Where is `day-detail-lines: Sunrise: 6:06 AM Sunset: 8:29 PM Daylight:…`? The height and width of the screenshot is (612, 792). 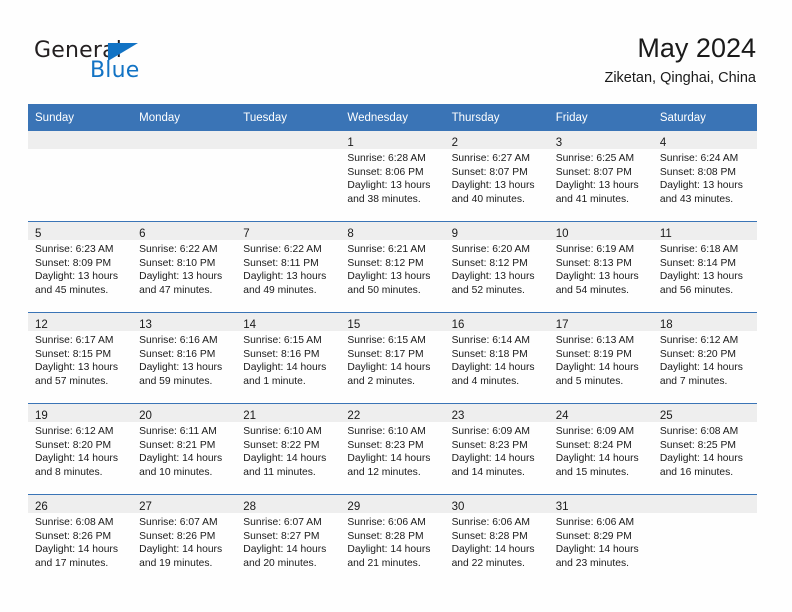 day-detail-lines: Sunrise: 6:06 AM Sunset: 8:29 PM Daylight:… is located at coordinates (601, 541).